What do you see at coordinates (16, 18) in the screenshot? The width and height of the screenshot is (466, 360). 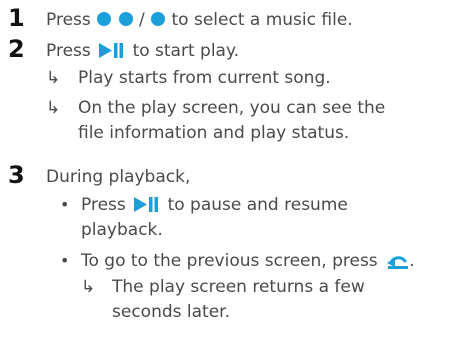 I see `step-number-1: 1` at bounding box center [16, 18].